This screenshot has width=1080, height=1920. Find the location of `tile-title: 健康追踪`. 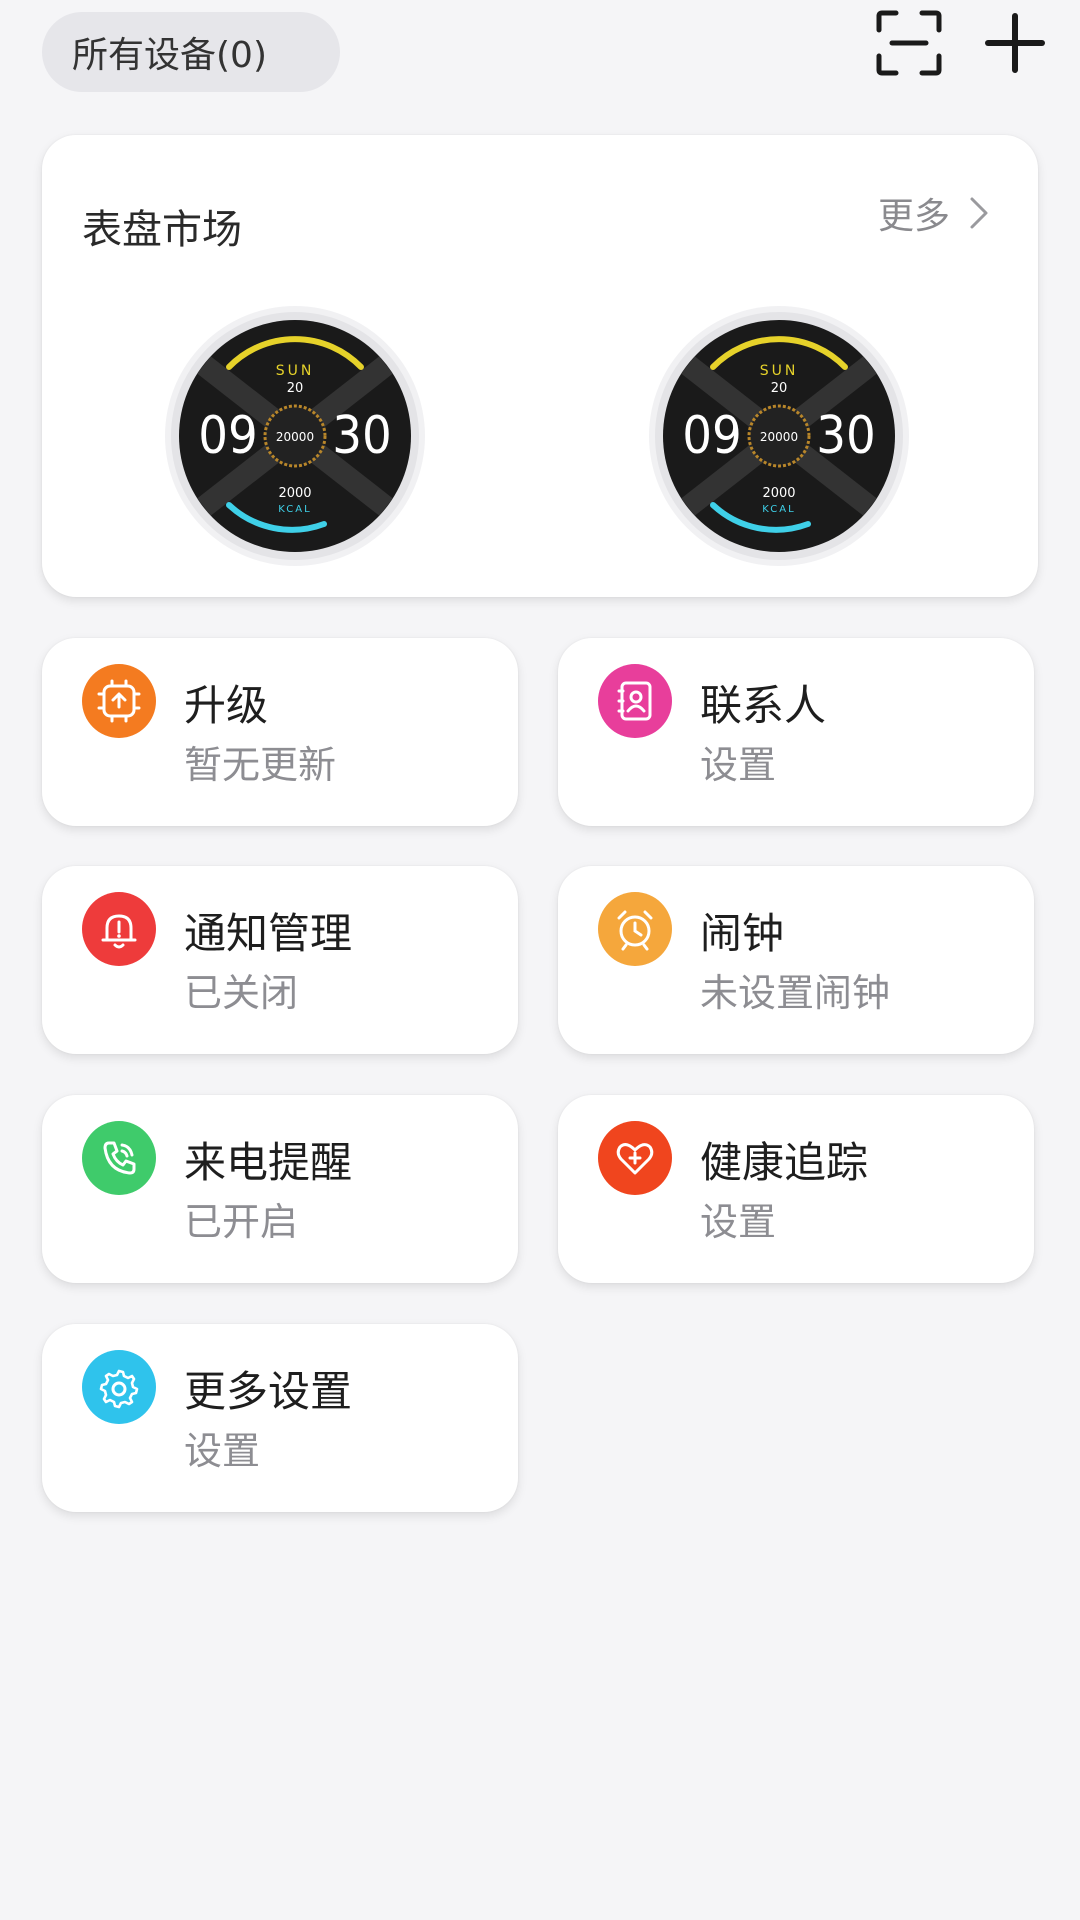

tile-title: 健康追踪 is located at coordinates (784, 1162).